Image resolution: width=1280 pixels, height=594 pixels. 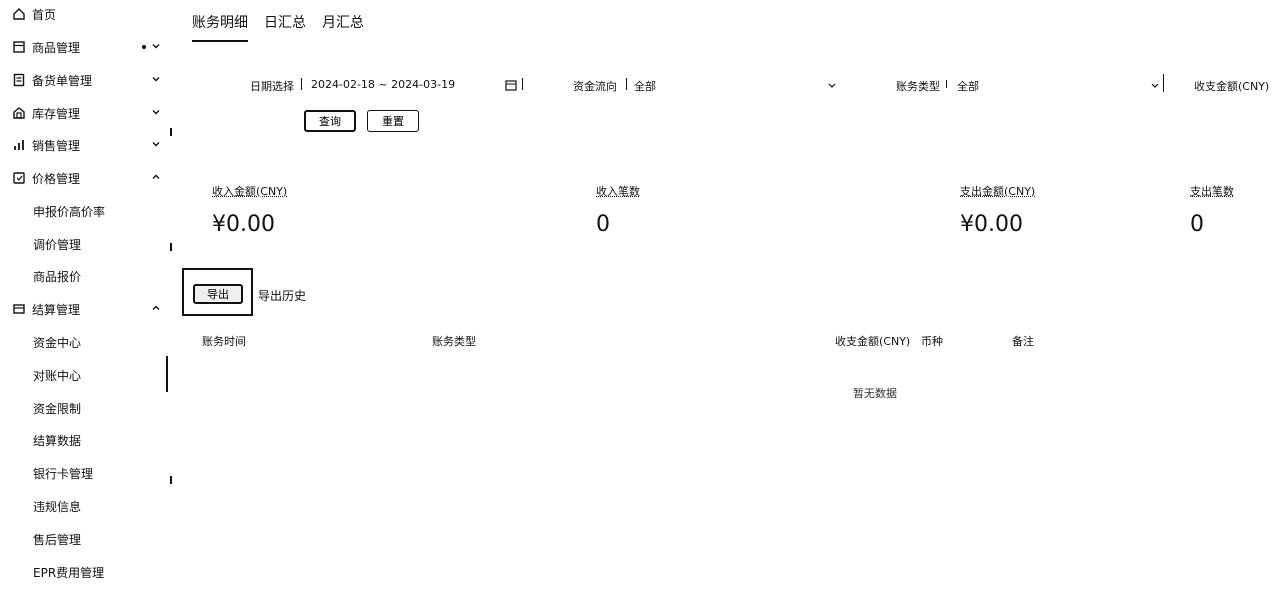 I want to click on column-header-remark: 备注, so click(x=1023, y=341).